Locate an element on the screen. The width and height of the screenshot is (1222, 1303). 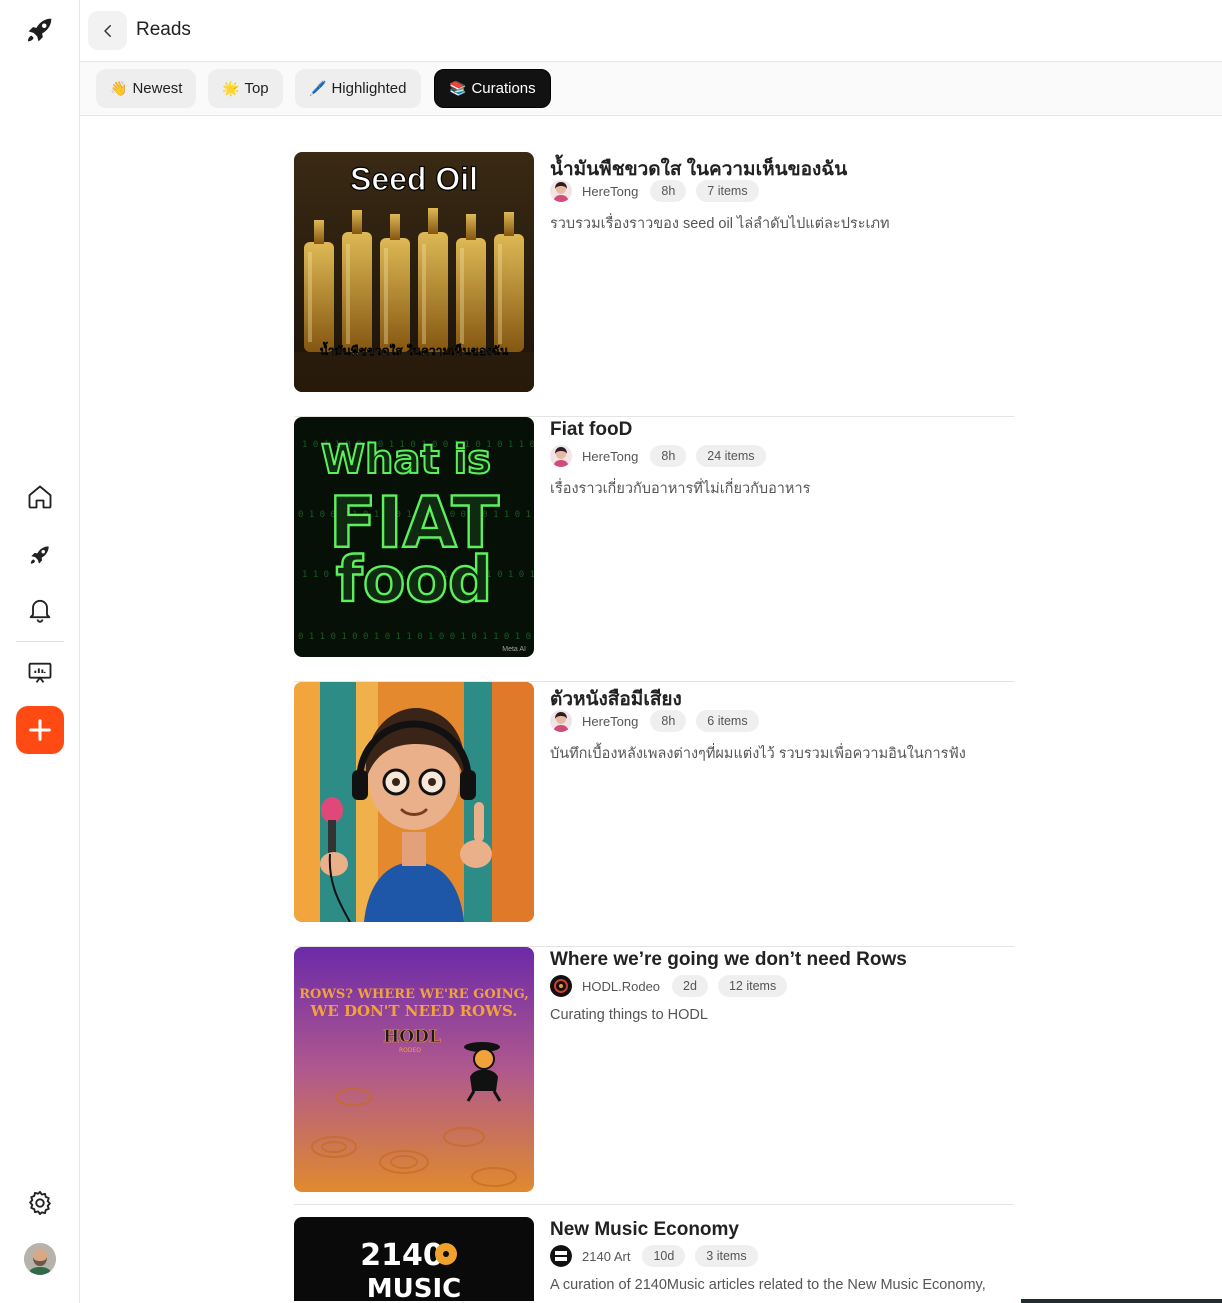
time-badge: 2d is located at coordinates (690, 986).